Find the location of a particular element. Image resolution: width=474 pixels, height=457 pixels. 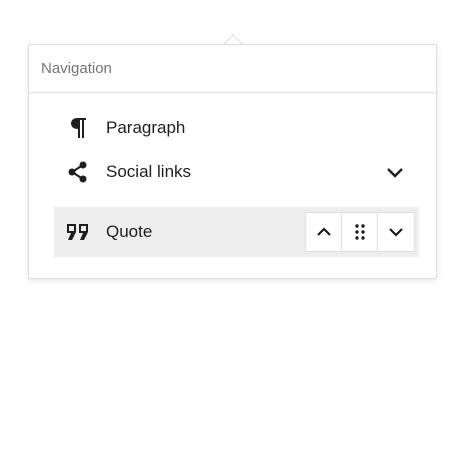

share-icon is located at coordinates (78, 172).